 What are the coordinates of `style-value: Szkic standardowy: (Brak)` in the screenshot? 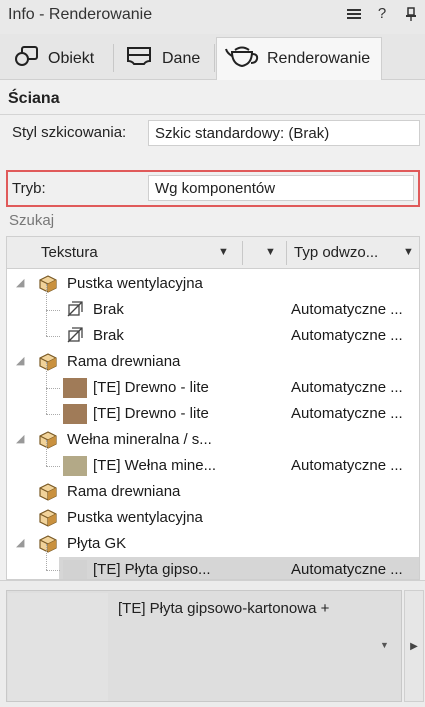 It's located at (242, 133).